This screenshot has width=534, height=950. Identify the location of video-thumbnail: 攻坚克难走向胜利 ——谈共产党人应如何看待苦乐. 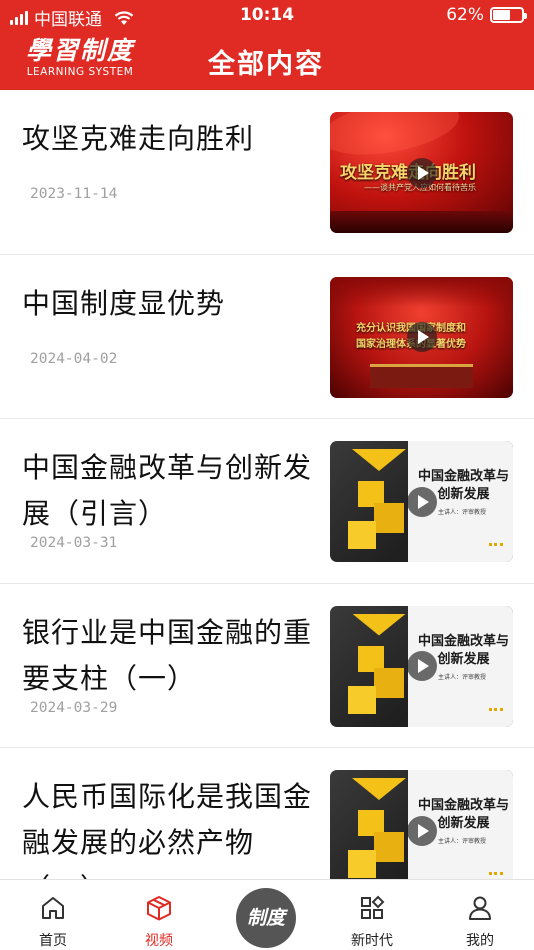
(421, 172).